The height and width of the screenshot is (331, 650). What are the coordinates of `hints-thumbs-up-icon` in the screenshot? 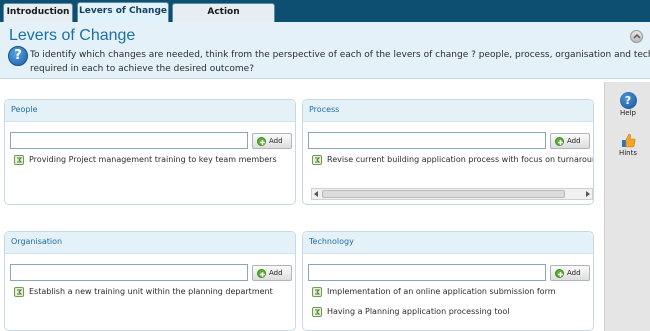 It's located at (628, 140).